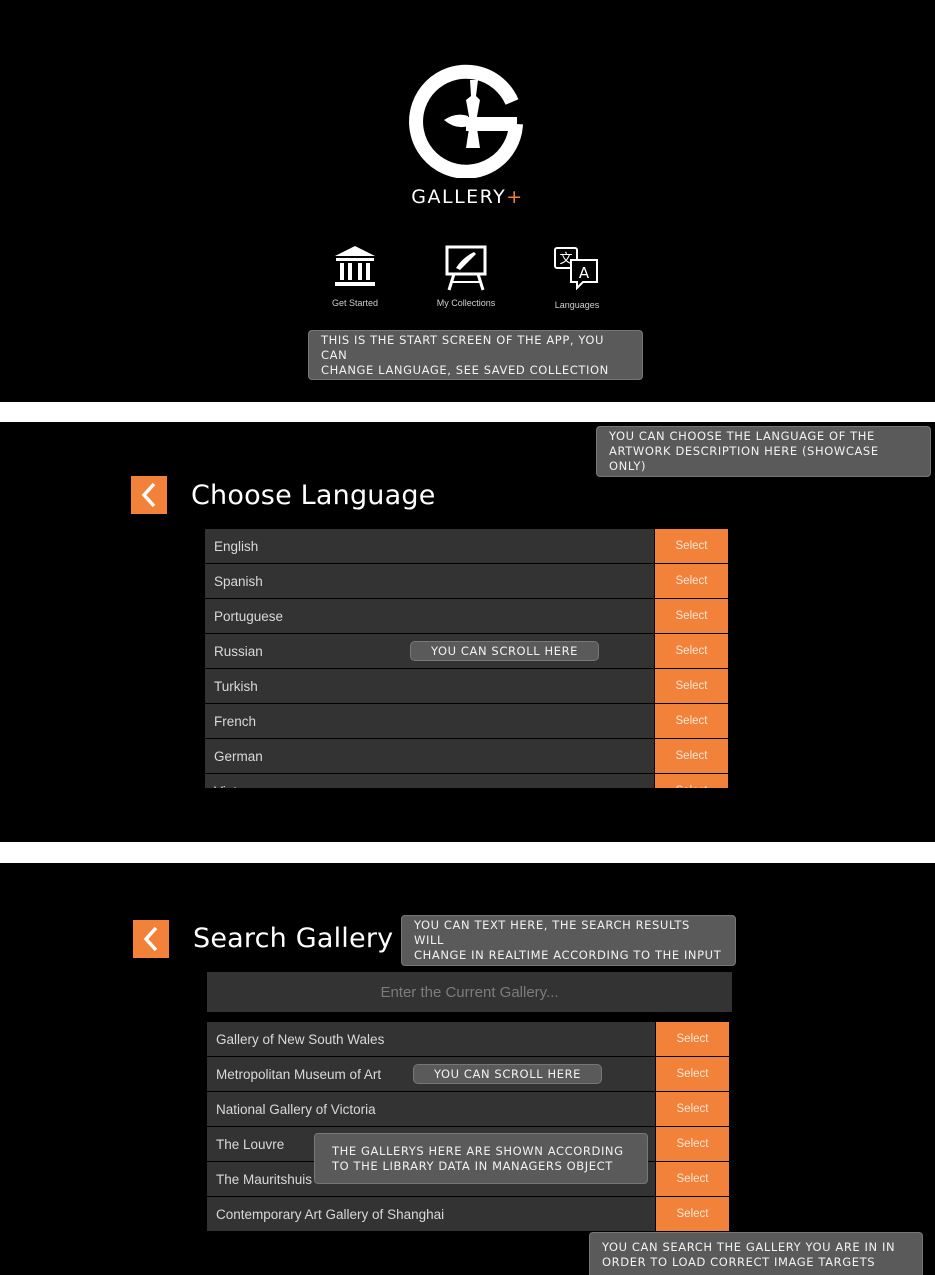 The image size is (935, 1275). I want to click on list-item: Gallery of New South Wales Select, so click(468, 1039).